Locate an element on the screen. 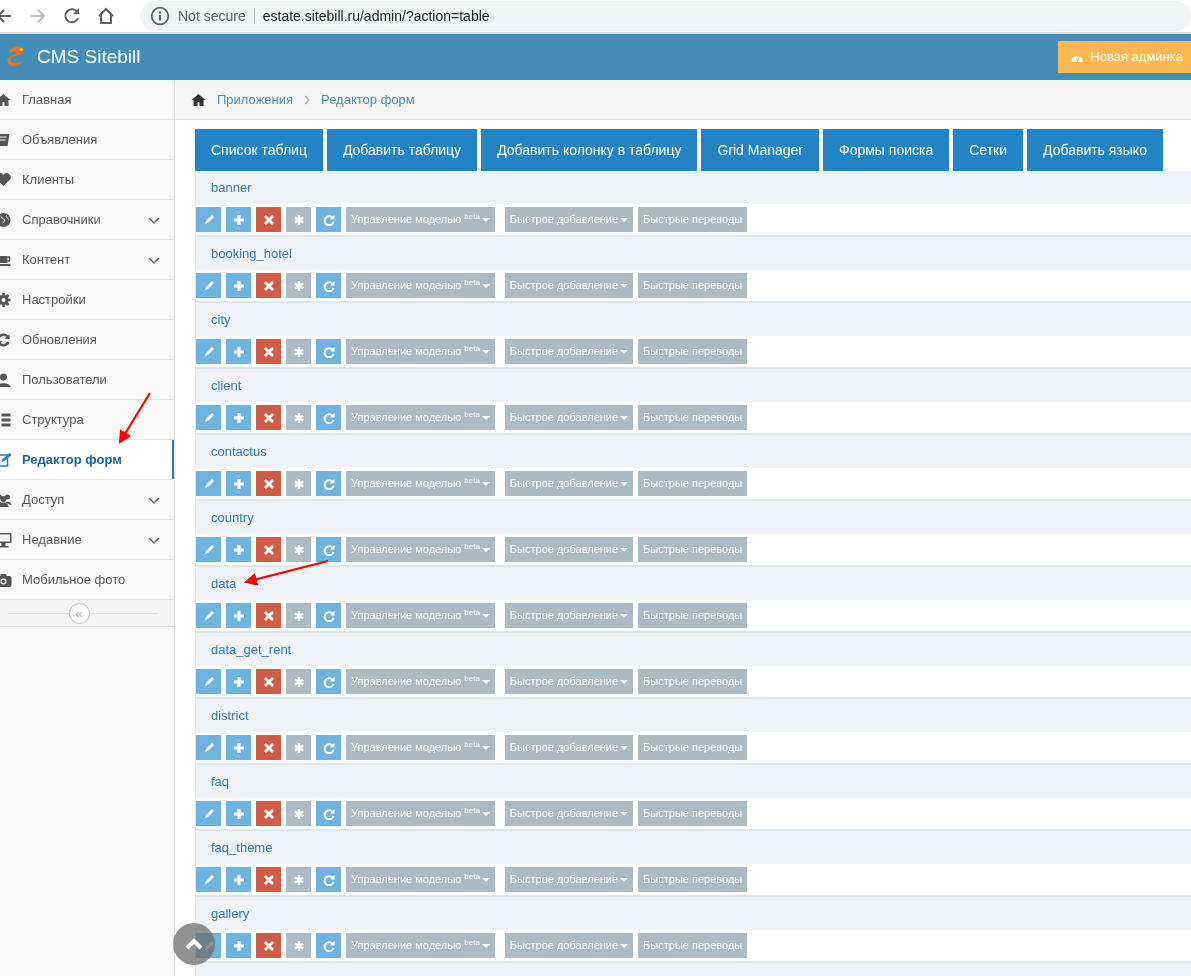 The image size is (1191, 976). table-name-link: faq_theme is located at coordinates (242, 847).